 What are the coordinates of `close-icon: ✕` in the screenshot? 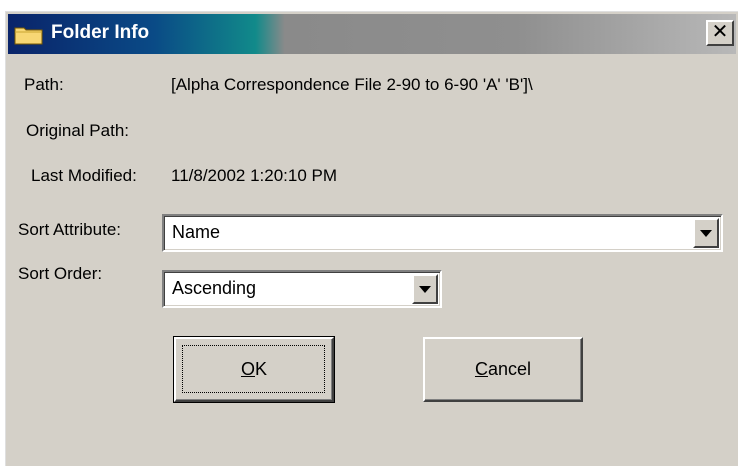 It's located at (720, 32).